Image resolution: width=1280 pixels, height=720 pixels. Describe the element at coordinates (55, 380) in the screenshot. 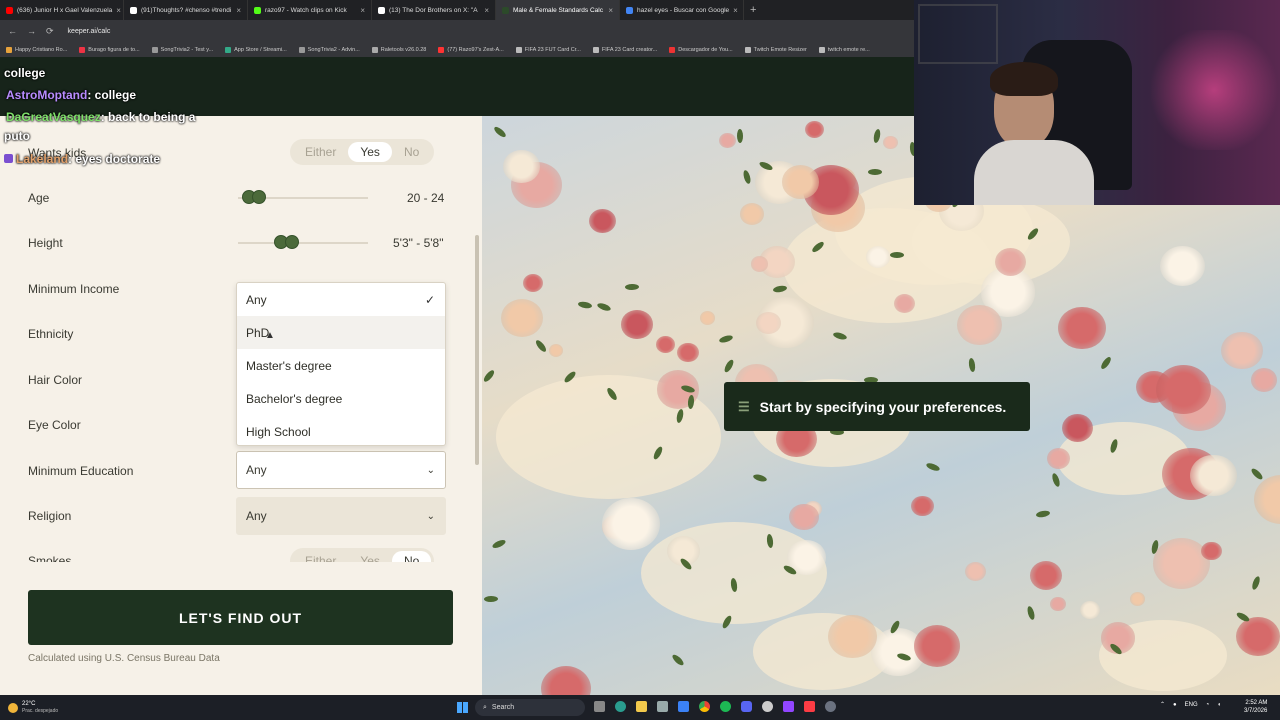

I see `hair-color-label: Hair Color` at that location.